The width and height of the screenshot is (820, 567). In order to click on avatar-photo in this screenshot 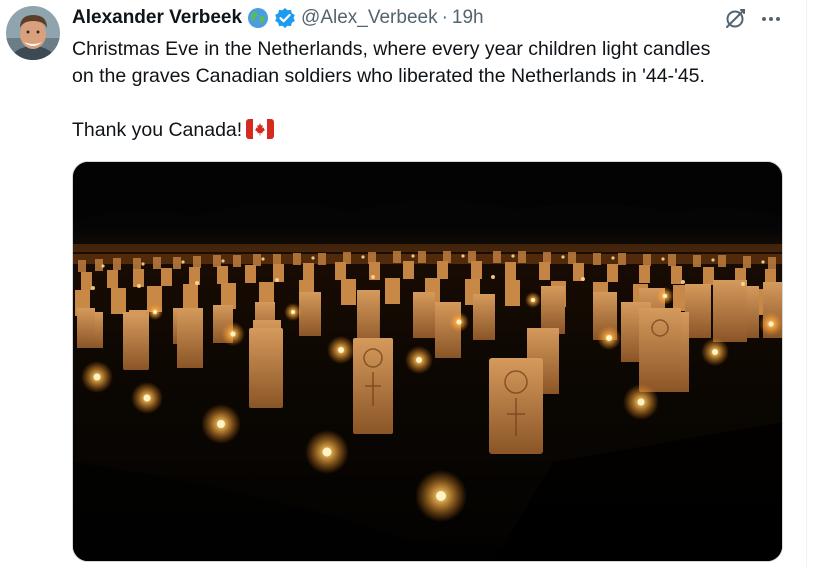, I will do `click(33, 33)`.